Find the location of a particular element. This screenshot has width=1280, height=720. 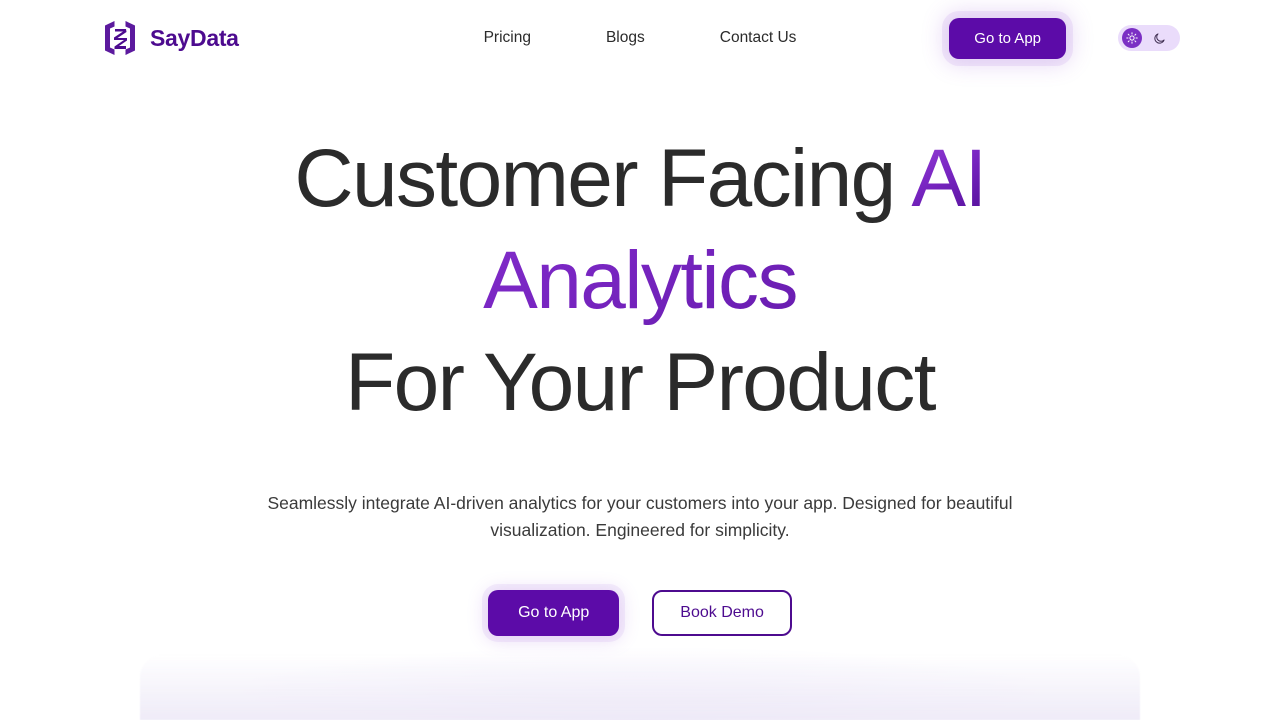

headline-line-1-plain: Customer Facing is located at coordinates (603, 178).